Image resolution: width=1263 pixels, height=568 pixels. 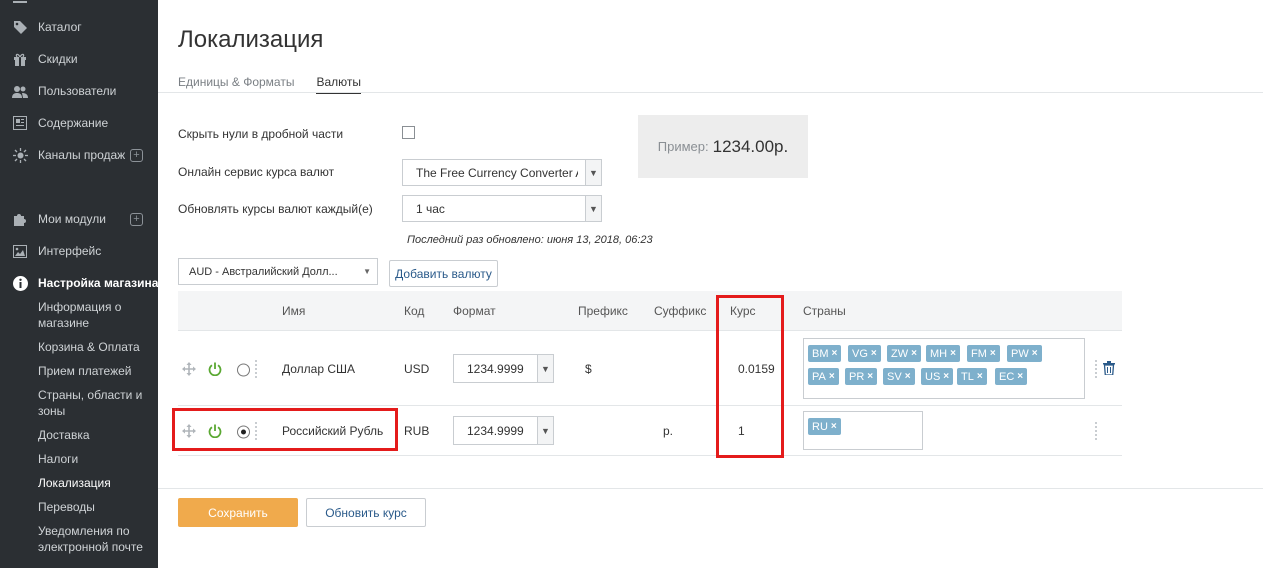 What do you see at coordinates (1109, 368) in the screenshot?
I see `trash-icon` at bounding box center [1109, 368].